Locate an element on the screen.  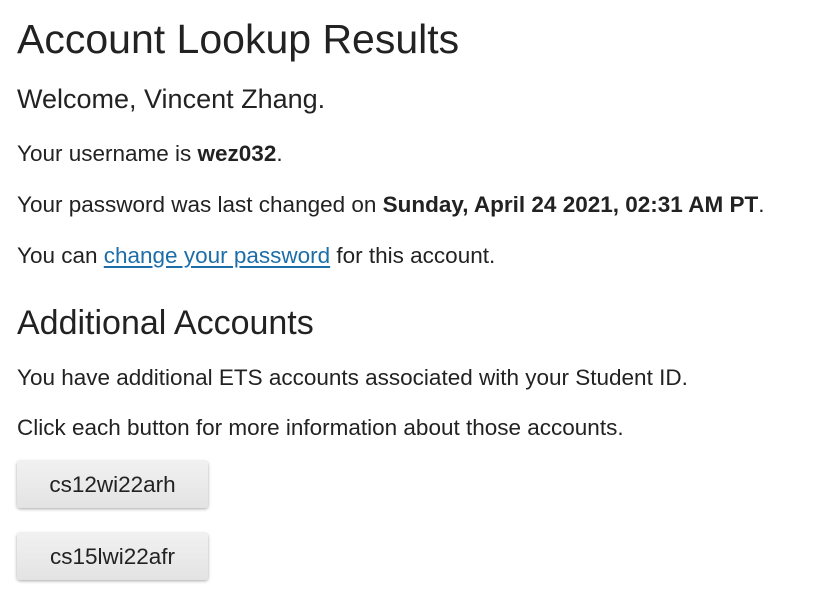
change-suffix: for this account. is located at coordinates (413, 255).